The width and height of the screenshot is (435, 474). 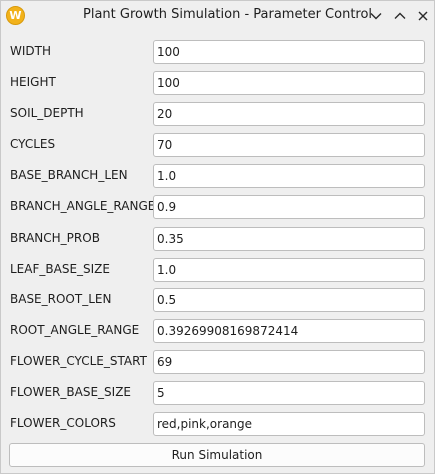 What do you see at coordinates (61, 299) in the screenshot?
I see `param-label: BASE_ROOT_LEN` at bounding box center [61, 299].